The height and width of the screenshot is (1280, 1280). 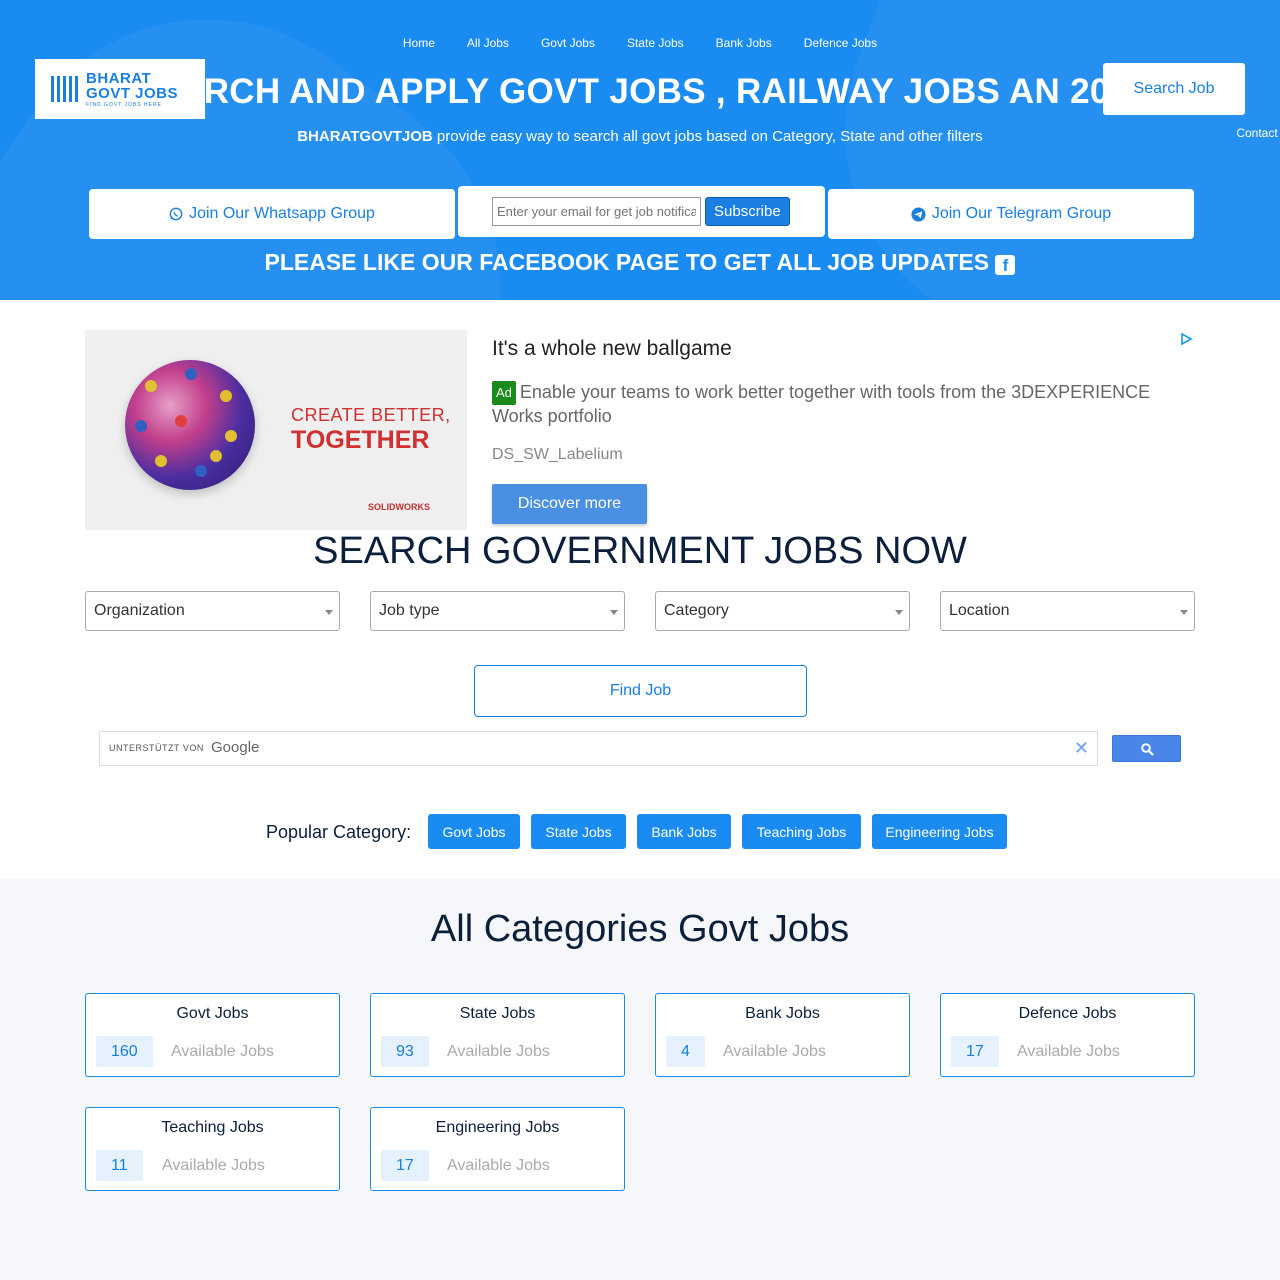 What do you see at coordinates (655, 43) in the screenshot?
I see `nav-state-jobs: State Jobs` at bounding box center [655, 43].